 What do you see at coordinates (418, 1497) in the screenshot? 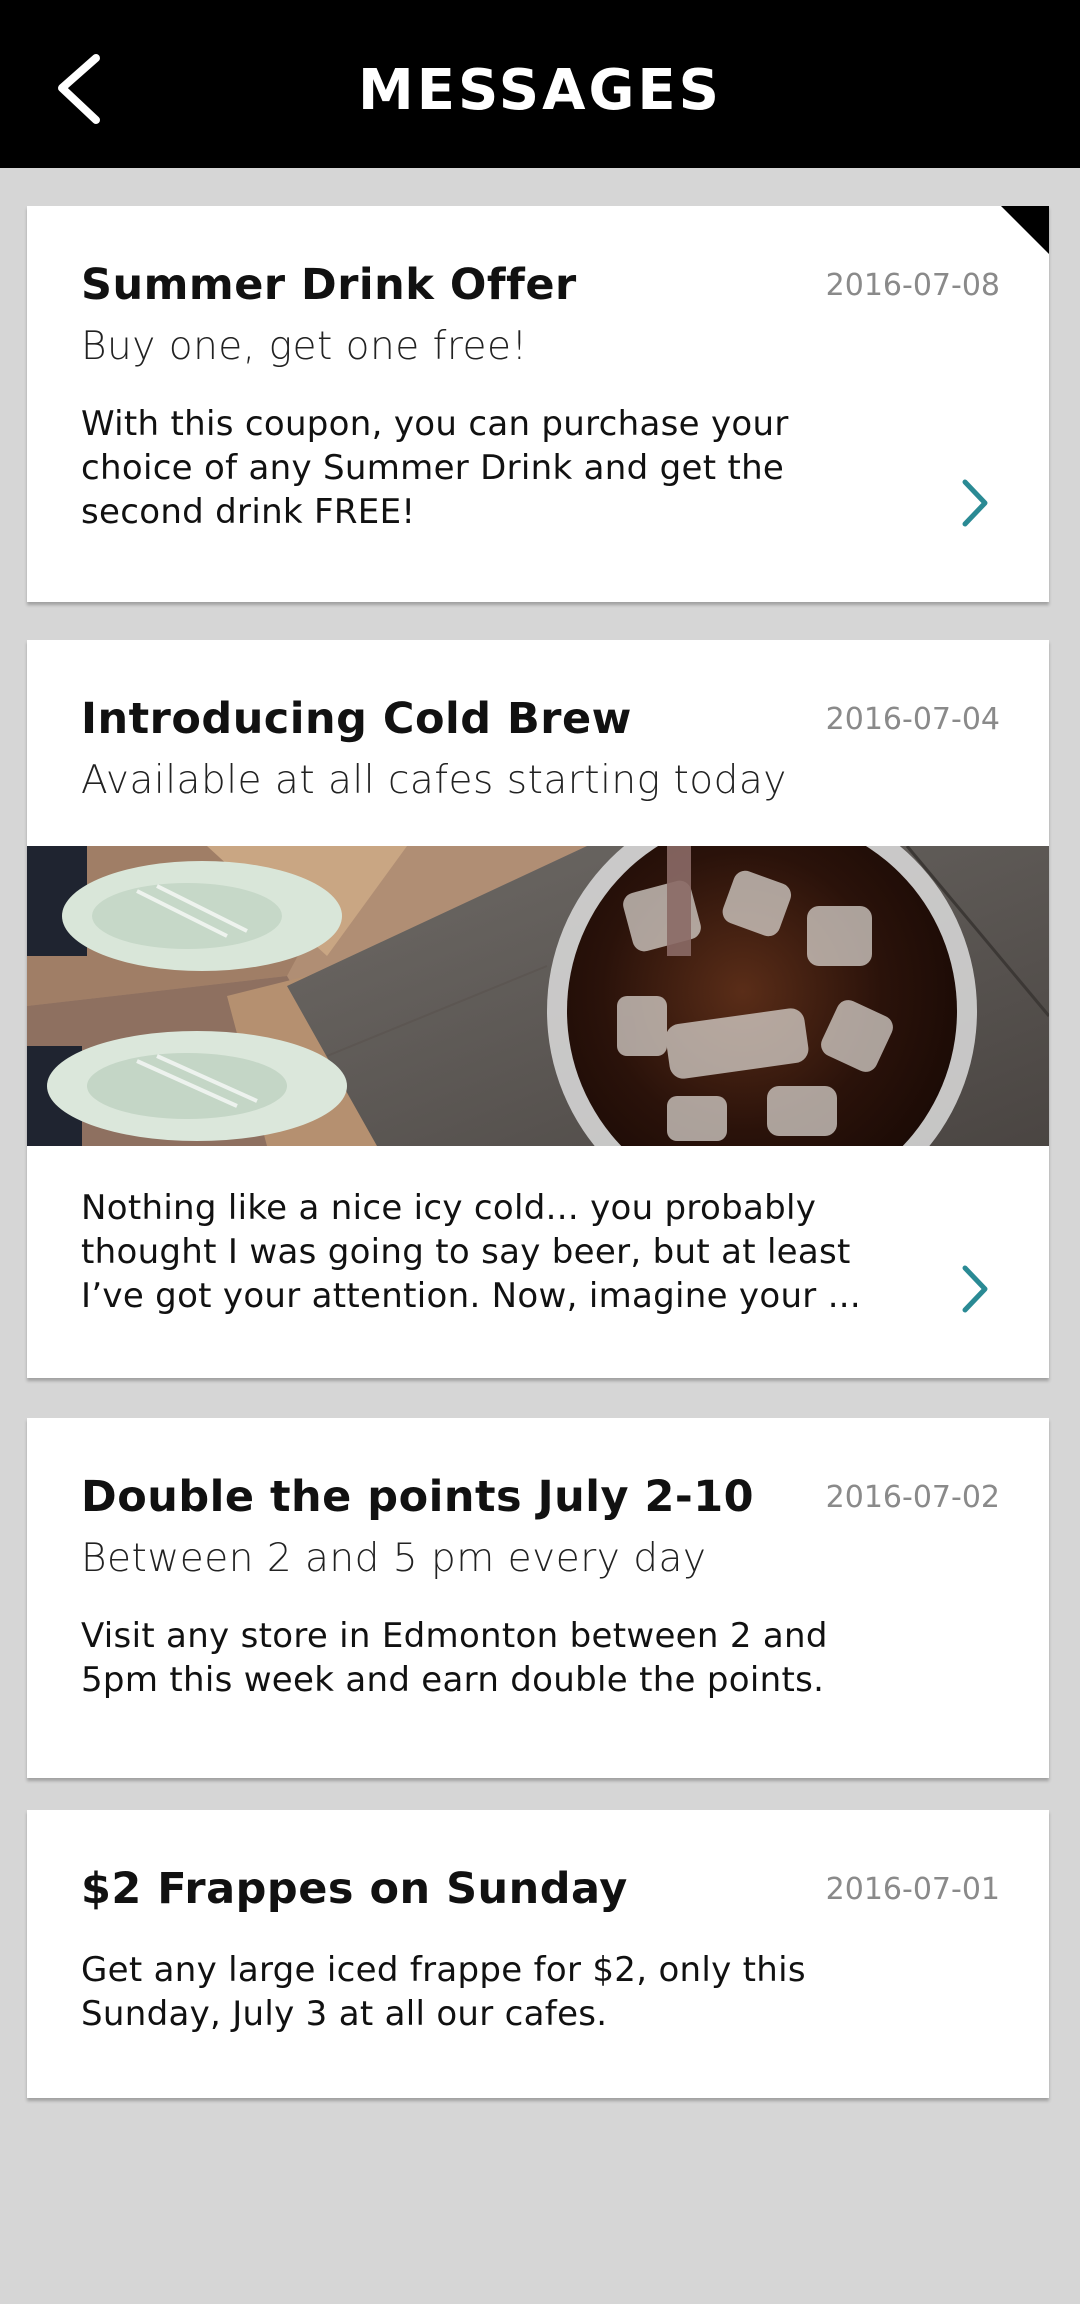
I see `message-title: Double the points July 2-10` at bounding box center [418, 1497].